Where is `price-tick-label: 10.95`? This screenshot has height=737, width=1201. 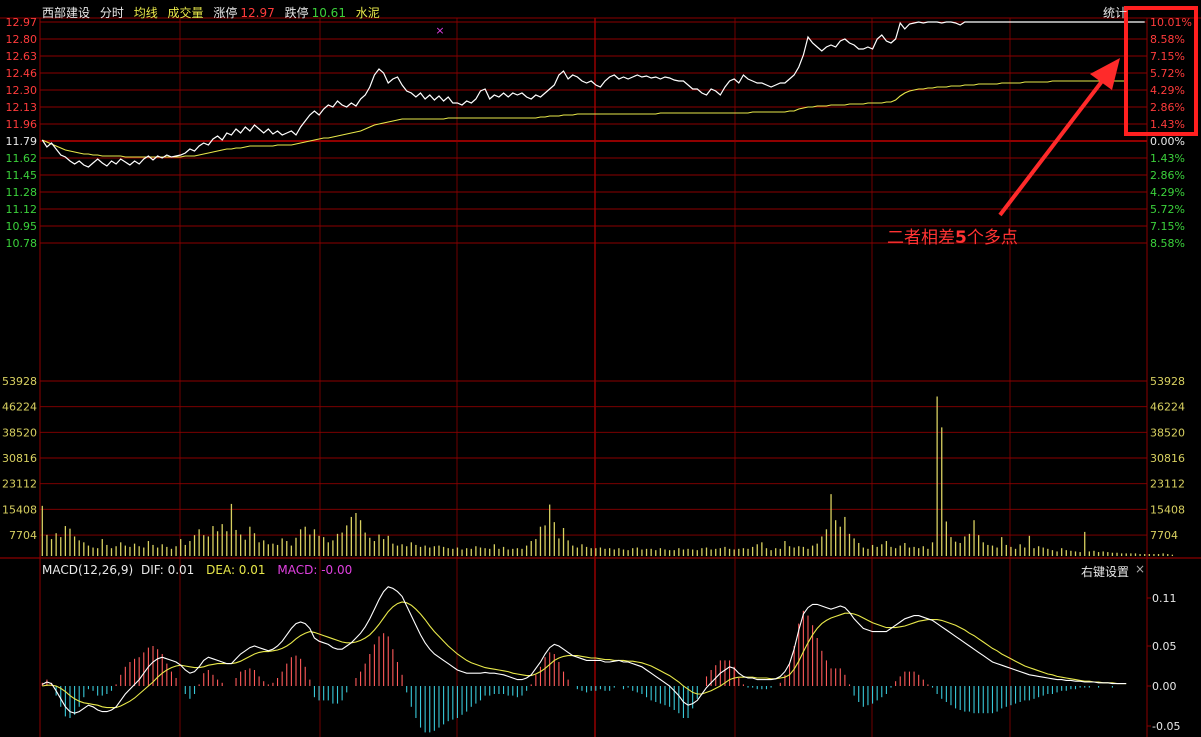
price-tick-label: 10.95 is located at coordinates (22, 226).